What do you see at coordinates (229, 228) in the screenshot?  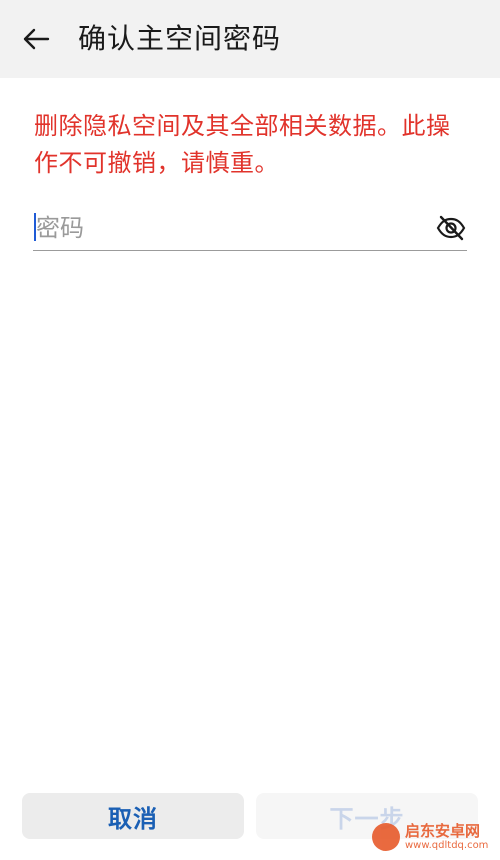 I see `password-input` at bounding box center [229, 228].